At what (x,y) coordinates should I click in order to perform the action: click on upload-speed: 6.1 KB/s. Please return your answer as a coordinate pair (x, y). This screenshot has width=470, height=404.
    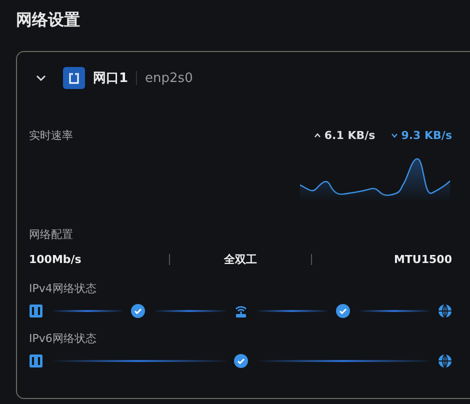
    Looking at the image, I should click on (350, 135).